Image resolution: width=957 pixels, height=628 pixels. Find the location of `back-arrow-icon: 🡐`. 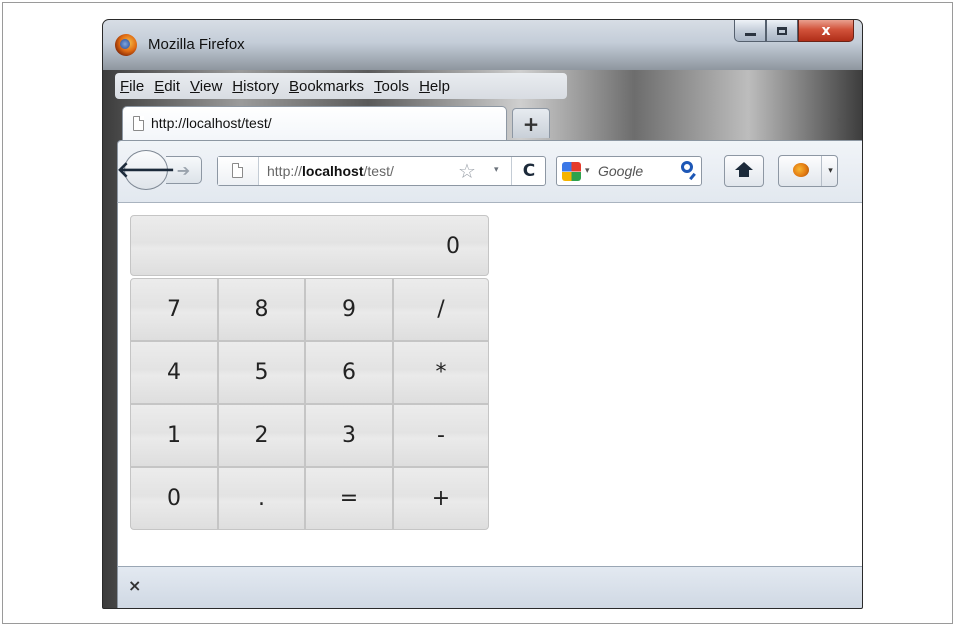

back-arrow-icon: 🡐 is located at coordinates (146, 170).